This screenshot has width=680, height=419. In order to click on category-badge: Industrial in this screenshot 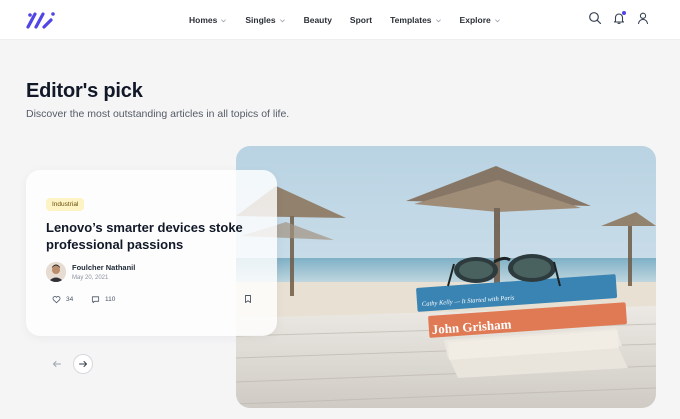, I will do `click(65, 204)`.